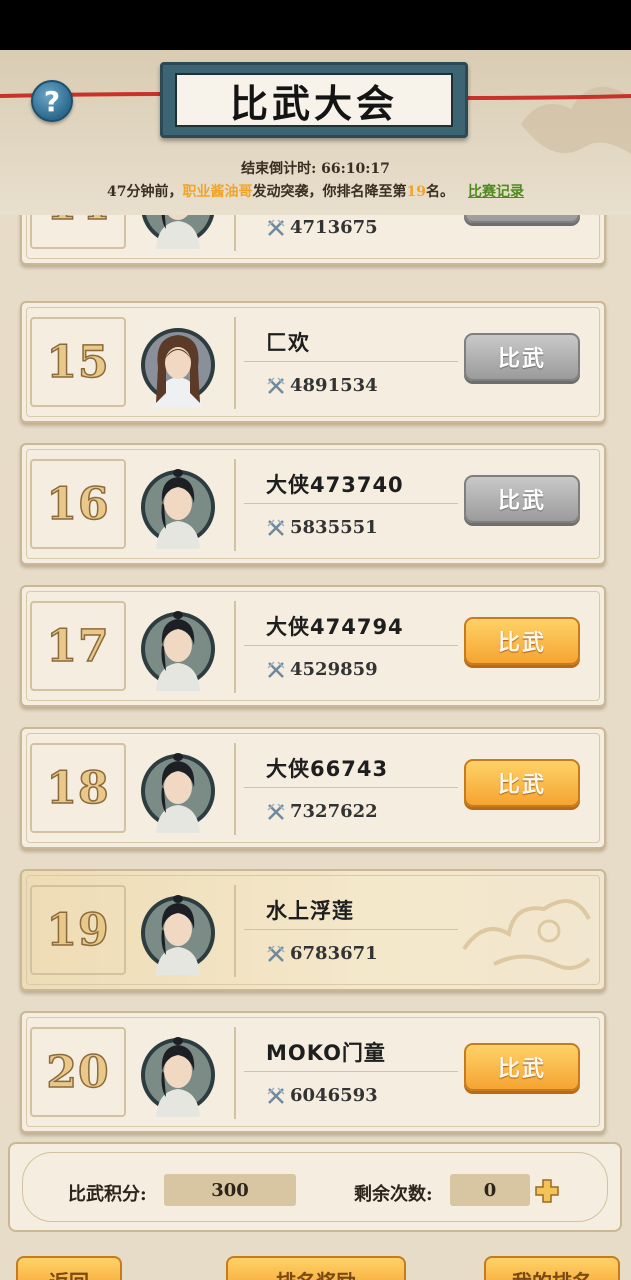  What do you see at coordinates (322, 385) in the screenshot?
I see `combat-power: 4891534` at bounding box center [322, 385].